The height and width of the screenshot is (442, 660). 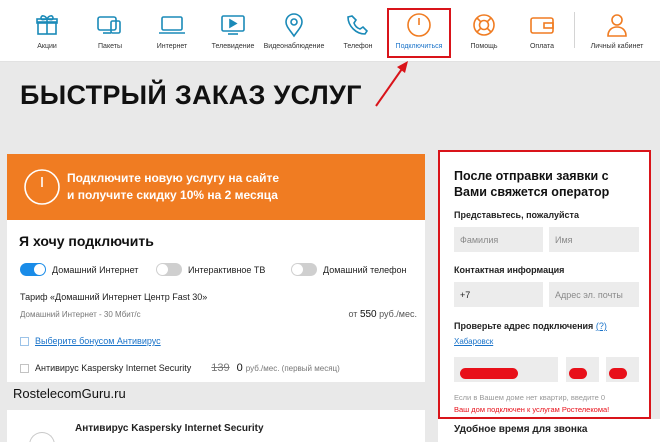 I want to click on bonus-antivirus-link: Выберите бонусом Антивирус, so click(x=90, y=341).